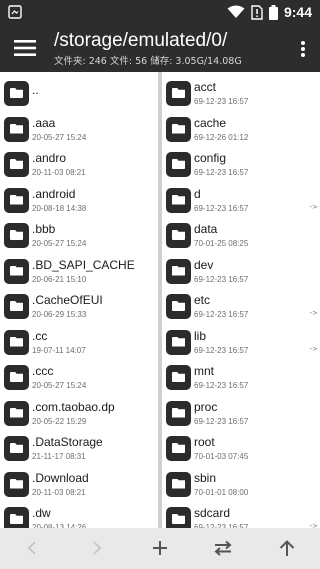  I want to click on file-row: .bbb 20-05-27 15:24, so click(79, 236).